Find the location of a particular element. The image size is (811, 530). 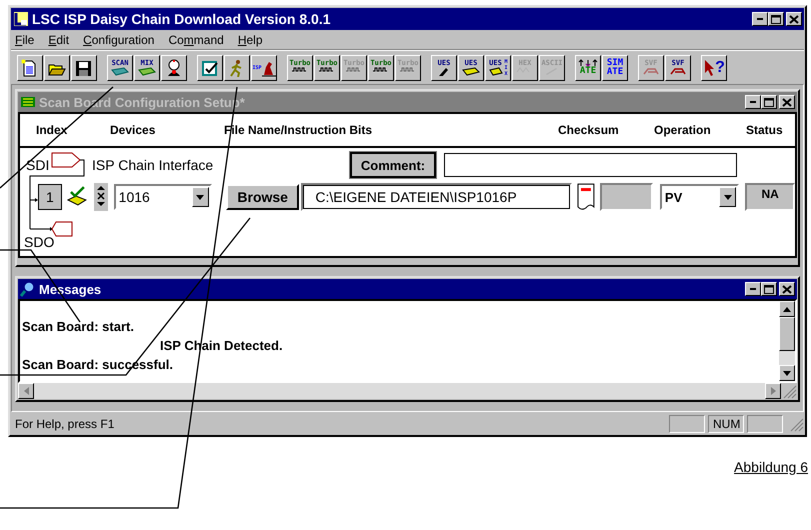

toolbar-button: SIM ATE is located at coordinates (615, 67).